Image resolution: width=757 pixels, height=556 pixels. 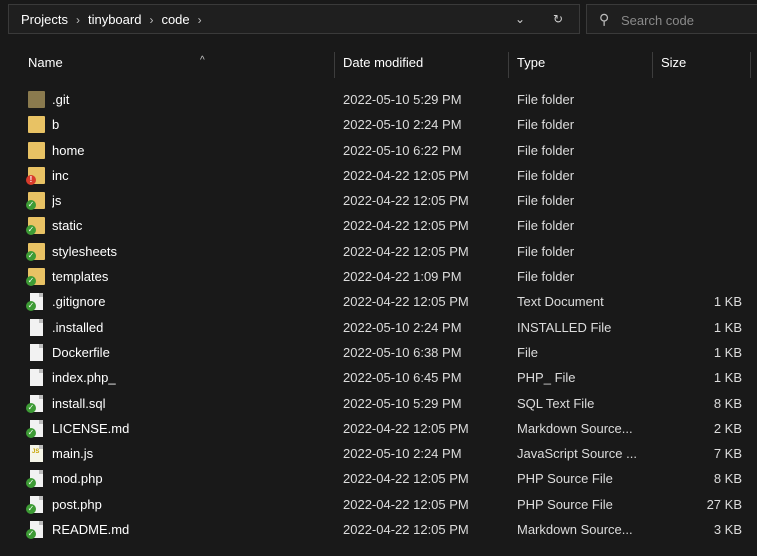 I want to click on file-name: inc, so click(x=60, y=175).